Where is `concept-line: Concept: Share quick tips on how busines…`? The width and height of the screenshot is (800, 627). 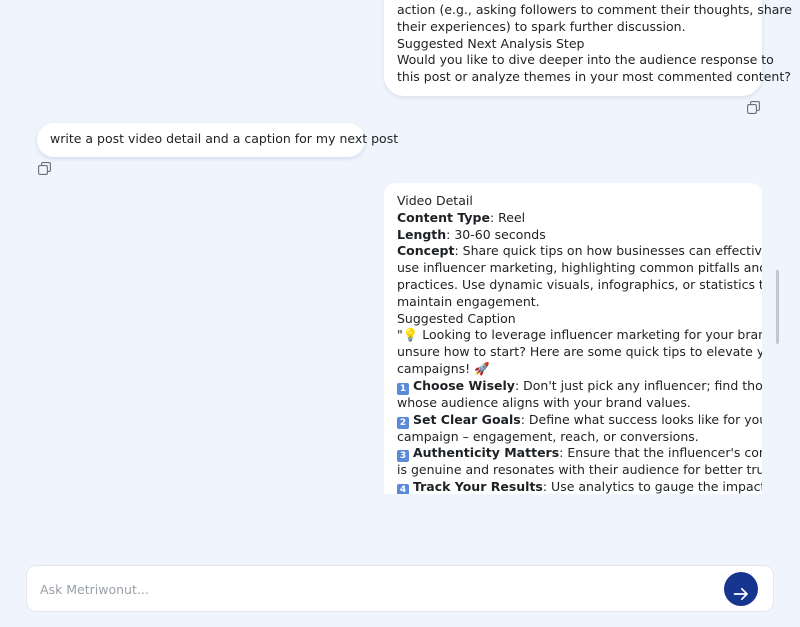
concept-line: Concept: Share quick tips on how busines… is located at coordinates (579, 251).